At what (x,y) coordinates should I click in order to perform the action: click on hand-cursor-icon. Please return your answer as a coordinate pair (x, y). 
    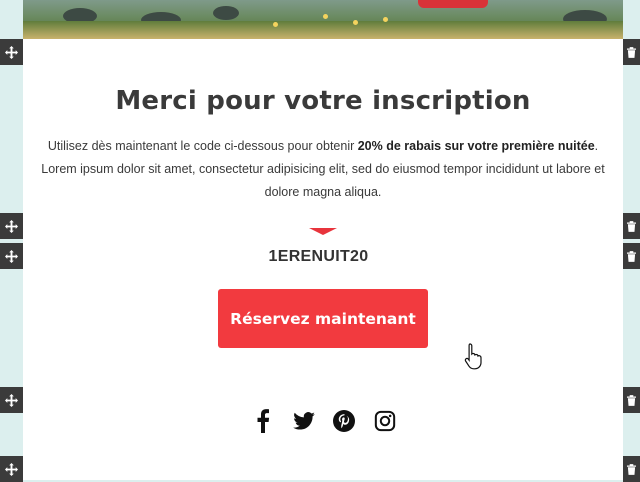
    Looking at the image, I should click on (475, 356).